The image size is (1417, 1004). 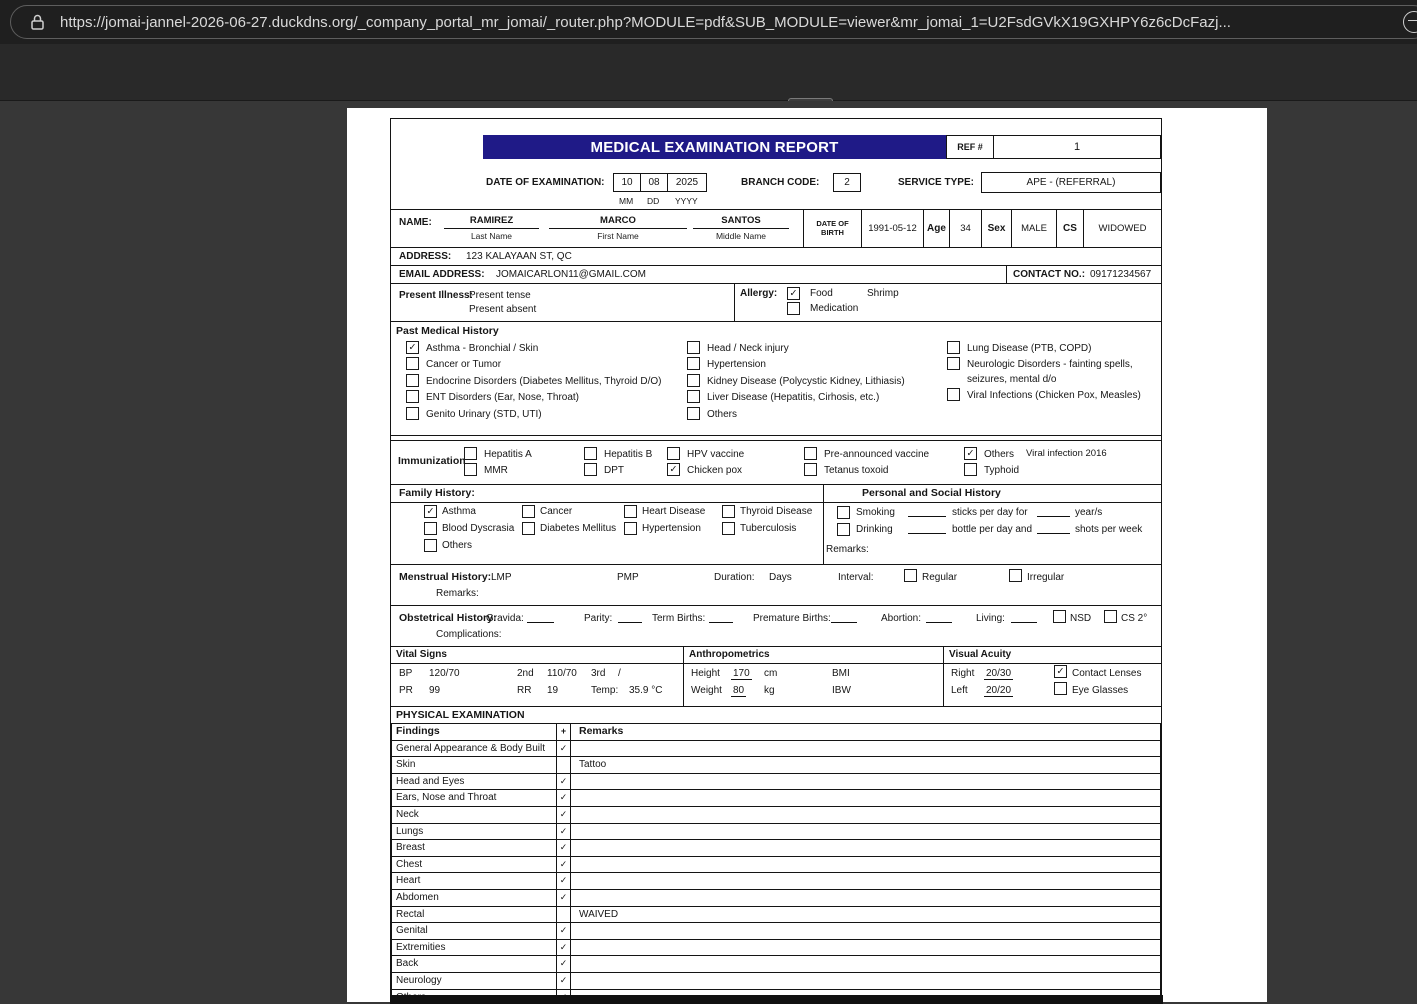 I want to click on past-medical-item-label: Cancer or Tumor, so click(x=464, y=365).